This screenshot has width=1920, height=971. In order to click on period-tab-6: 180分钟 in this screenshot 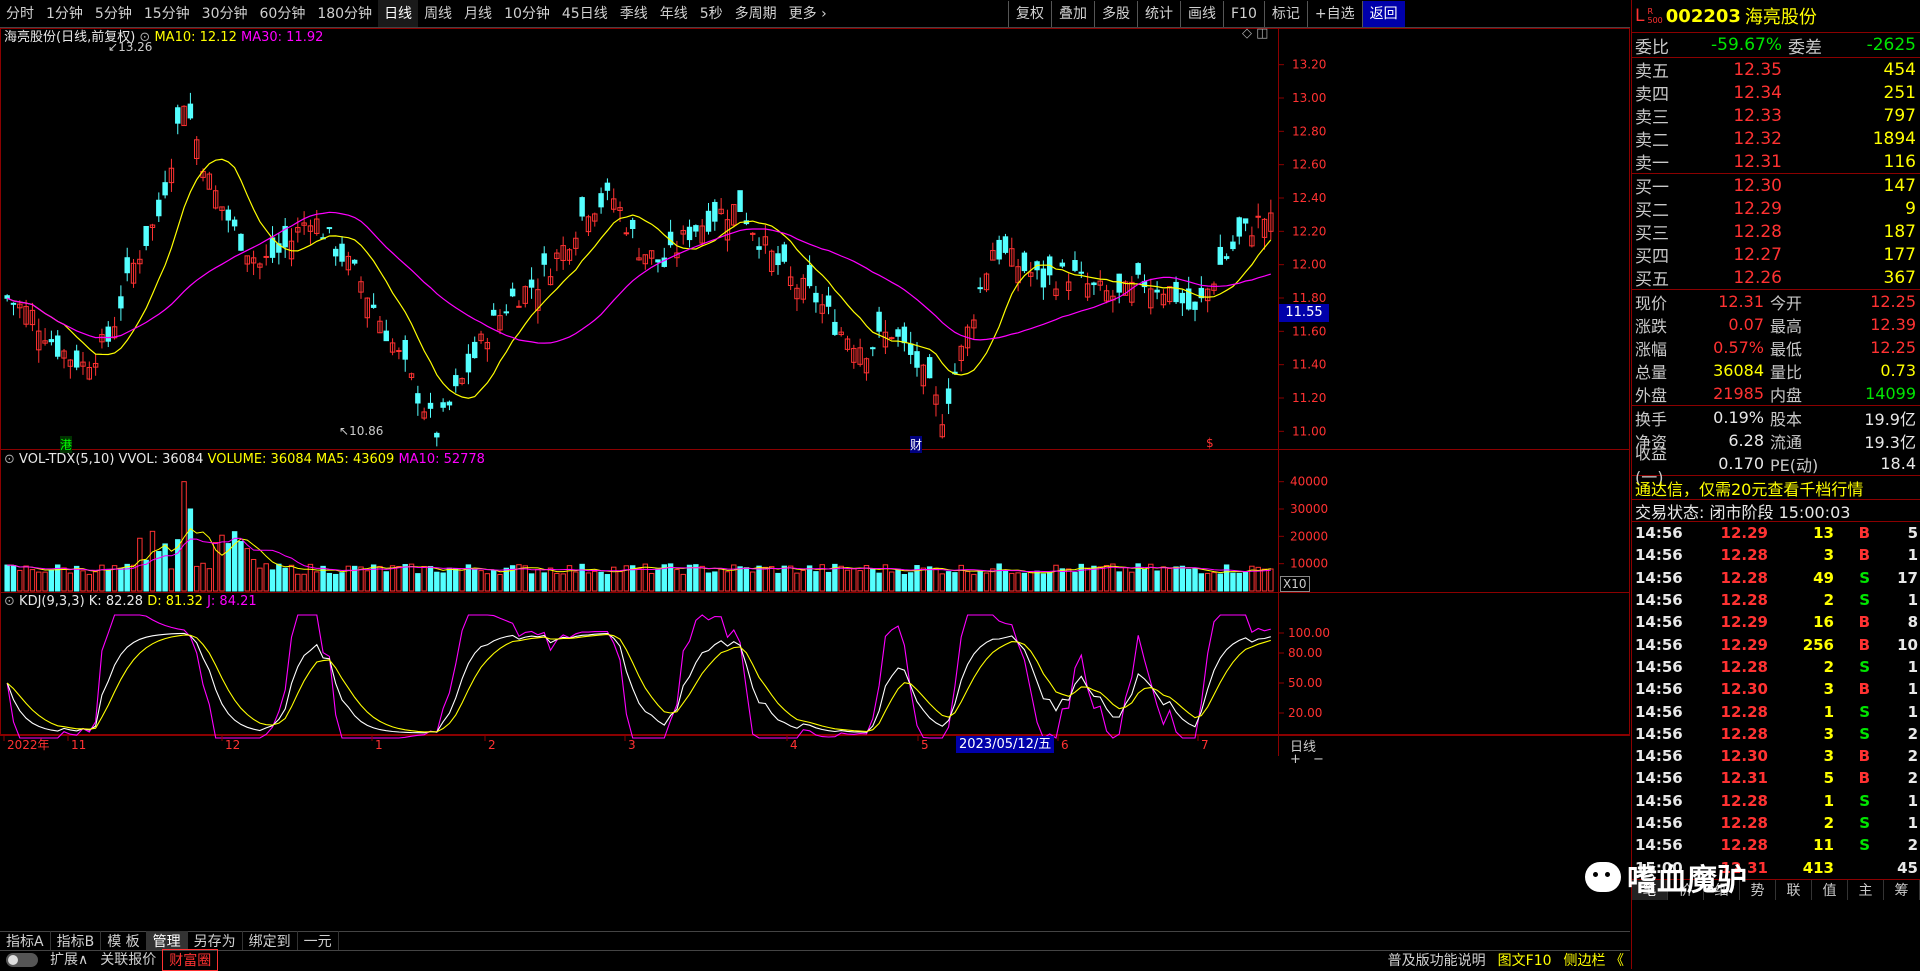, I will do `click(344, 13)`.